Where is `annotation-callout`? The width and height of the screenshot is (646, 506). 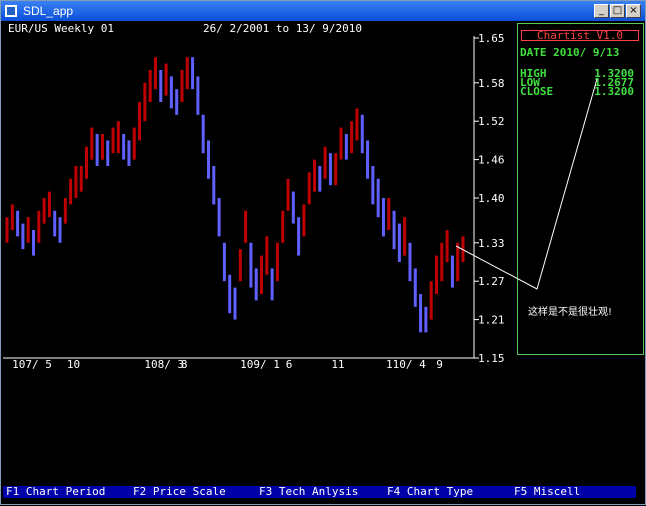 annotation-callout is located at coordinates (526, 184).